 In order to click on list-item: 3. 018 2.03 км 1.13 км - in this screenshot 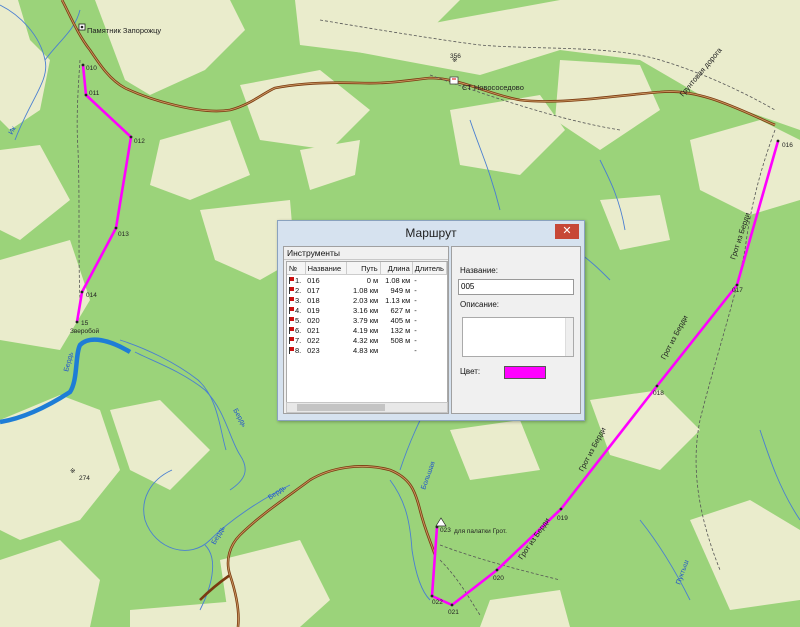, I will do `click(367, 300)`.